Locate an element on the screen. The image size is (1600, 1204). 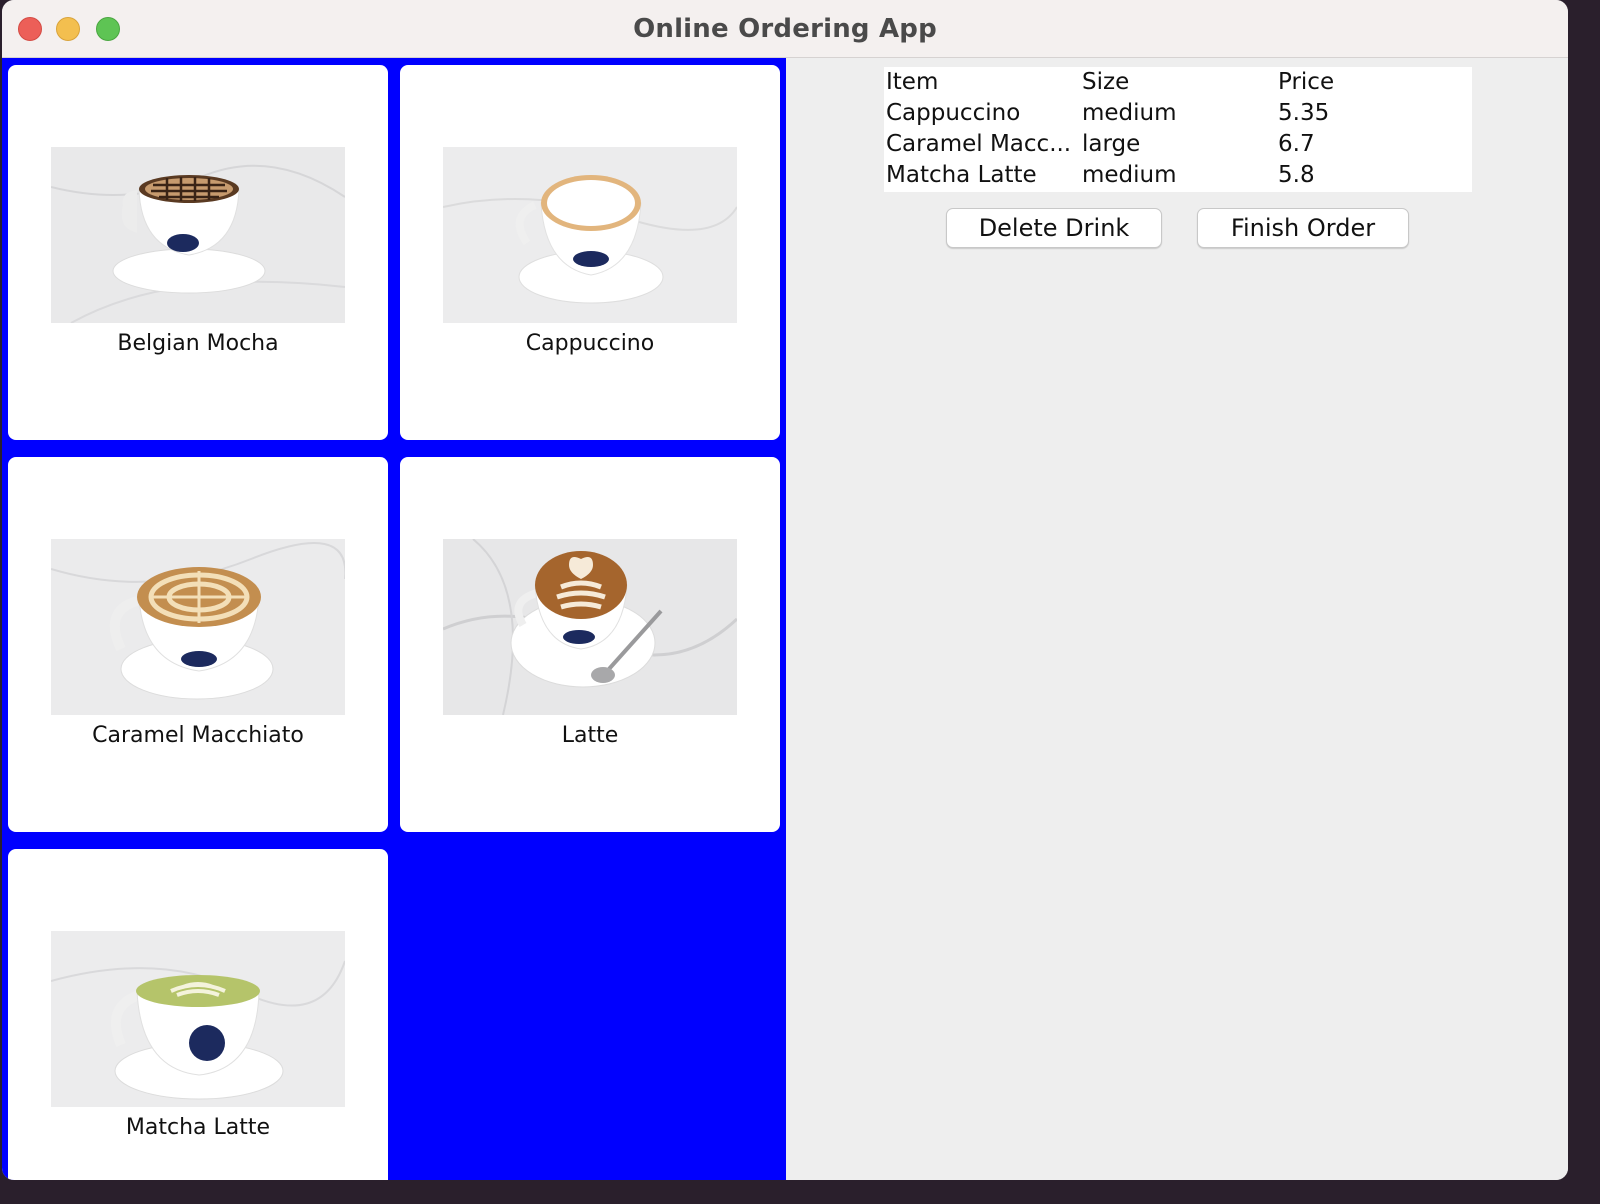
drink-name: Caramel Macchiato is located at coordinates (198, 735).